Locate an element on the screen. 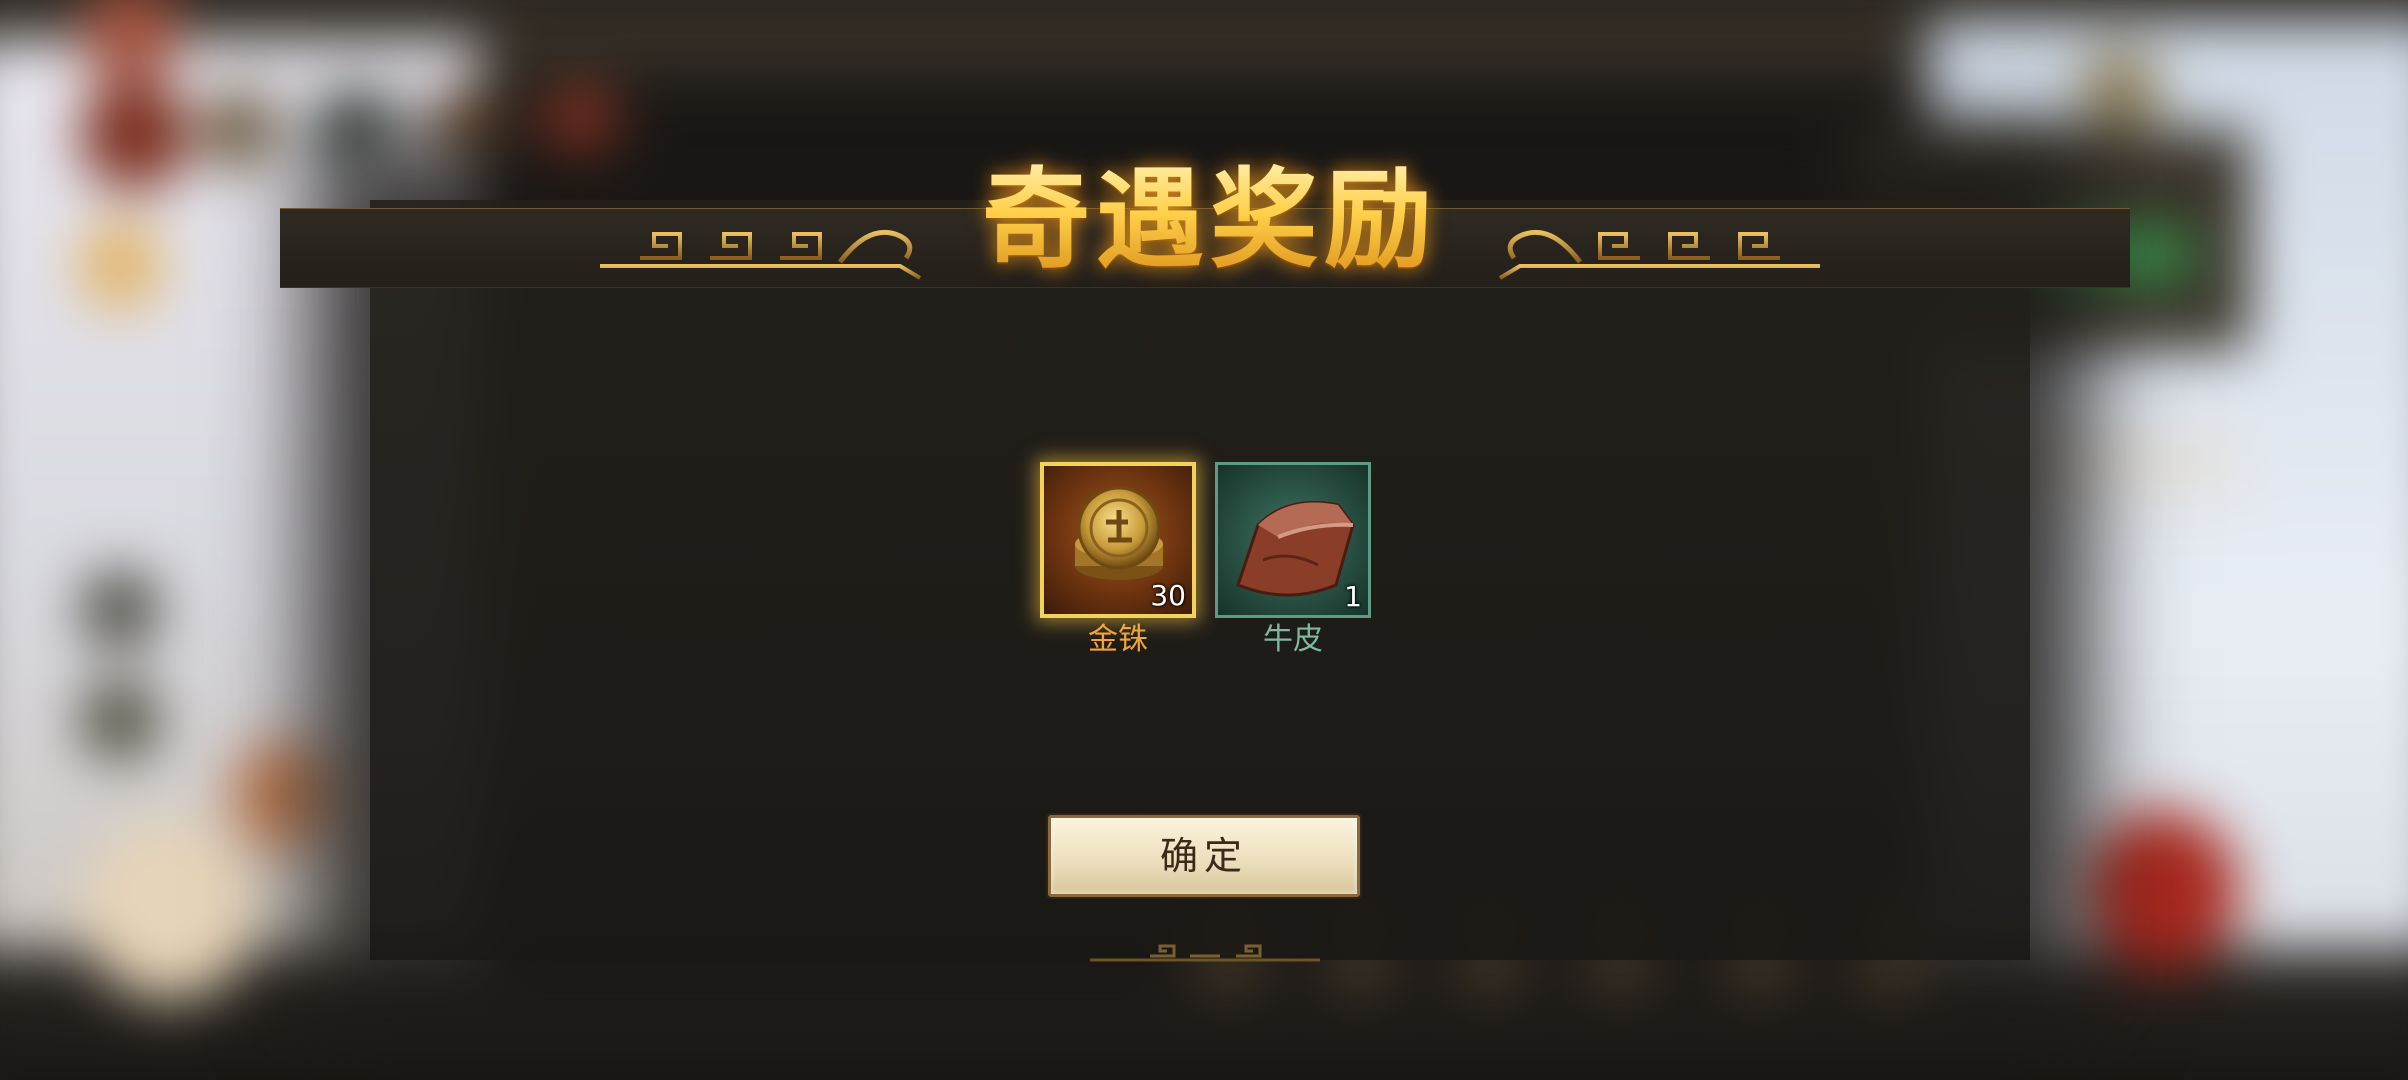 The image size is (2408, 1080). confirm-button: 确定 is located at coordinates (1204, 856).